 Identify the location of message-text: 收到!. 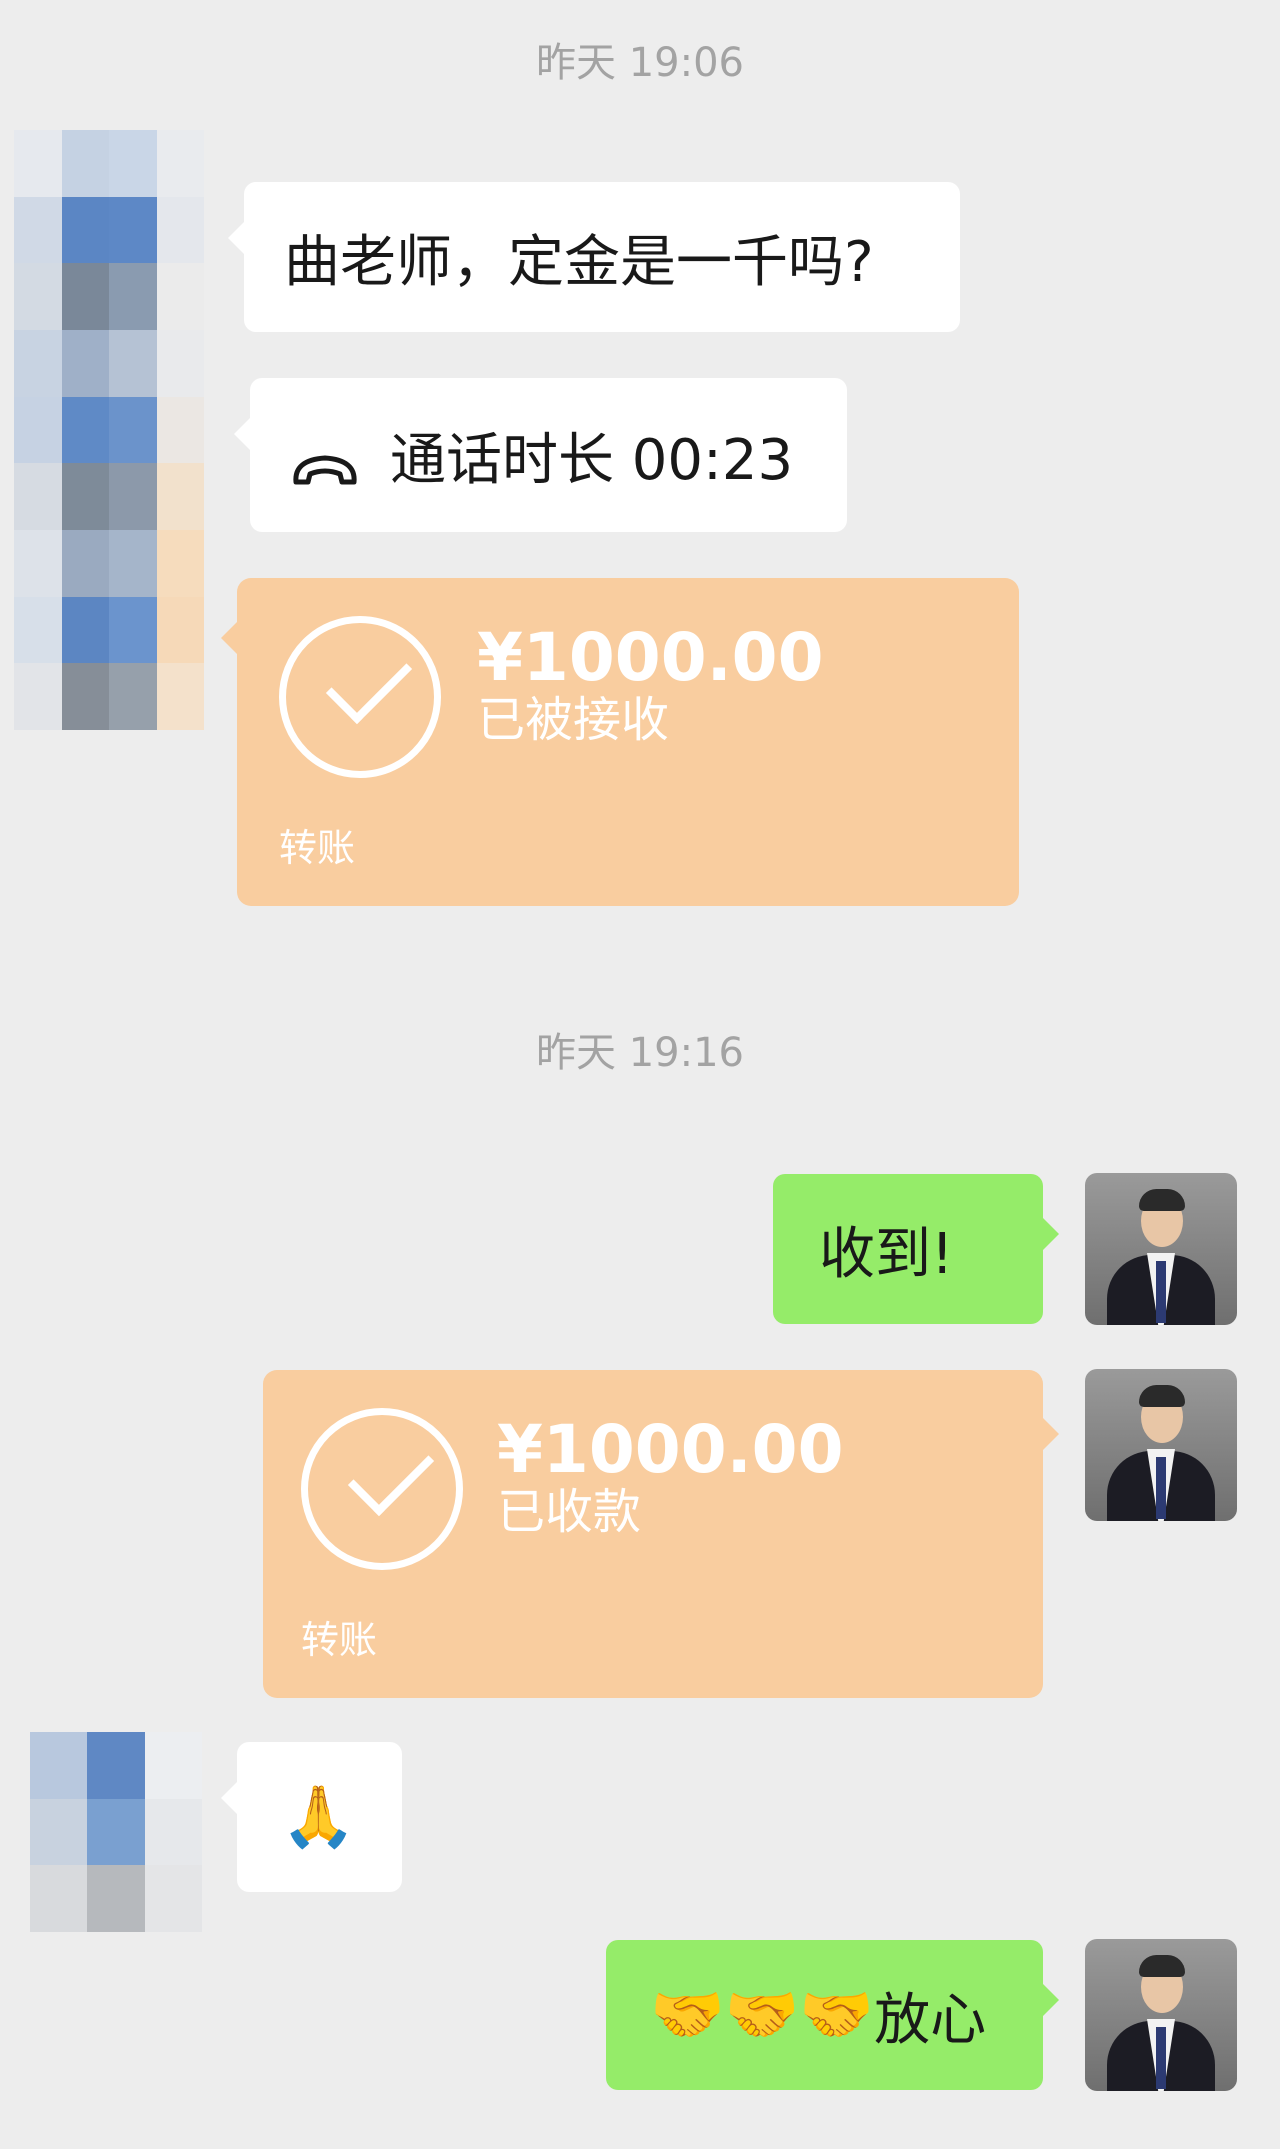
(886, 1254).